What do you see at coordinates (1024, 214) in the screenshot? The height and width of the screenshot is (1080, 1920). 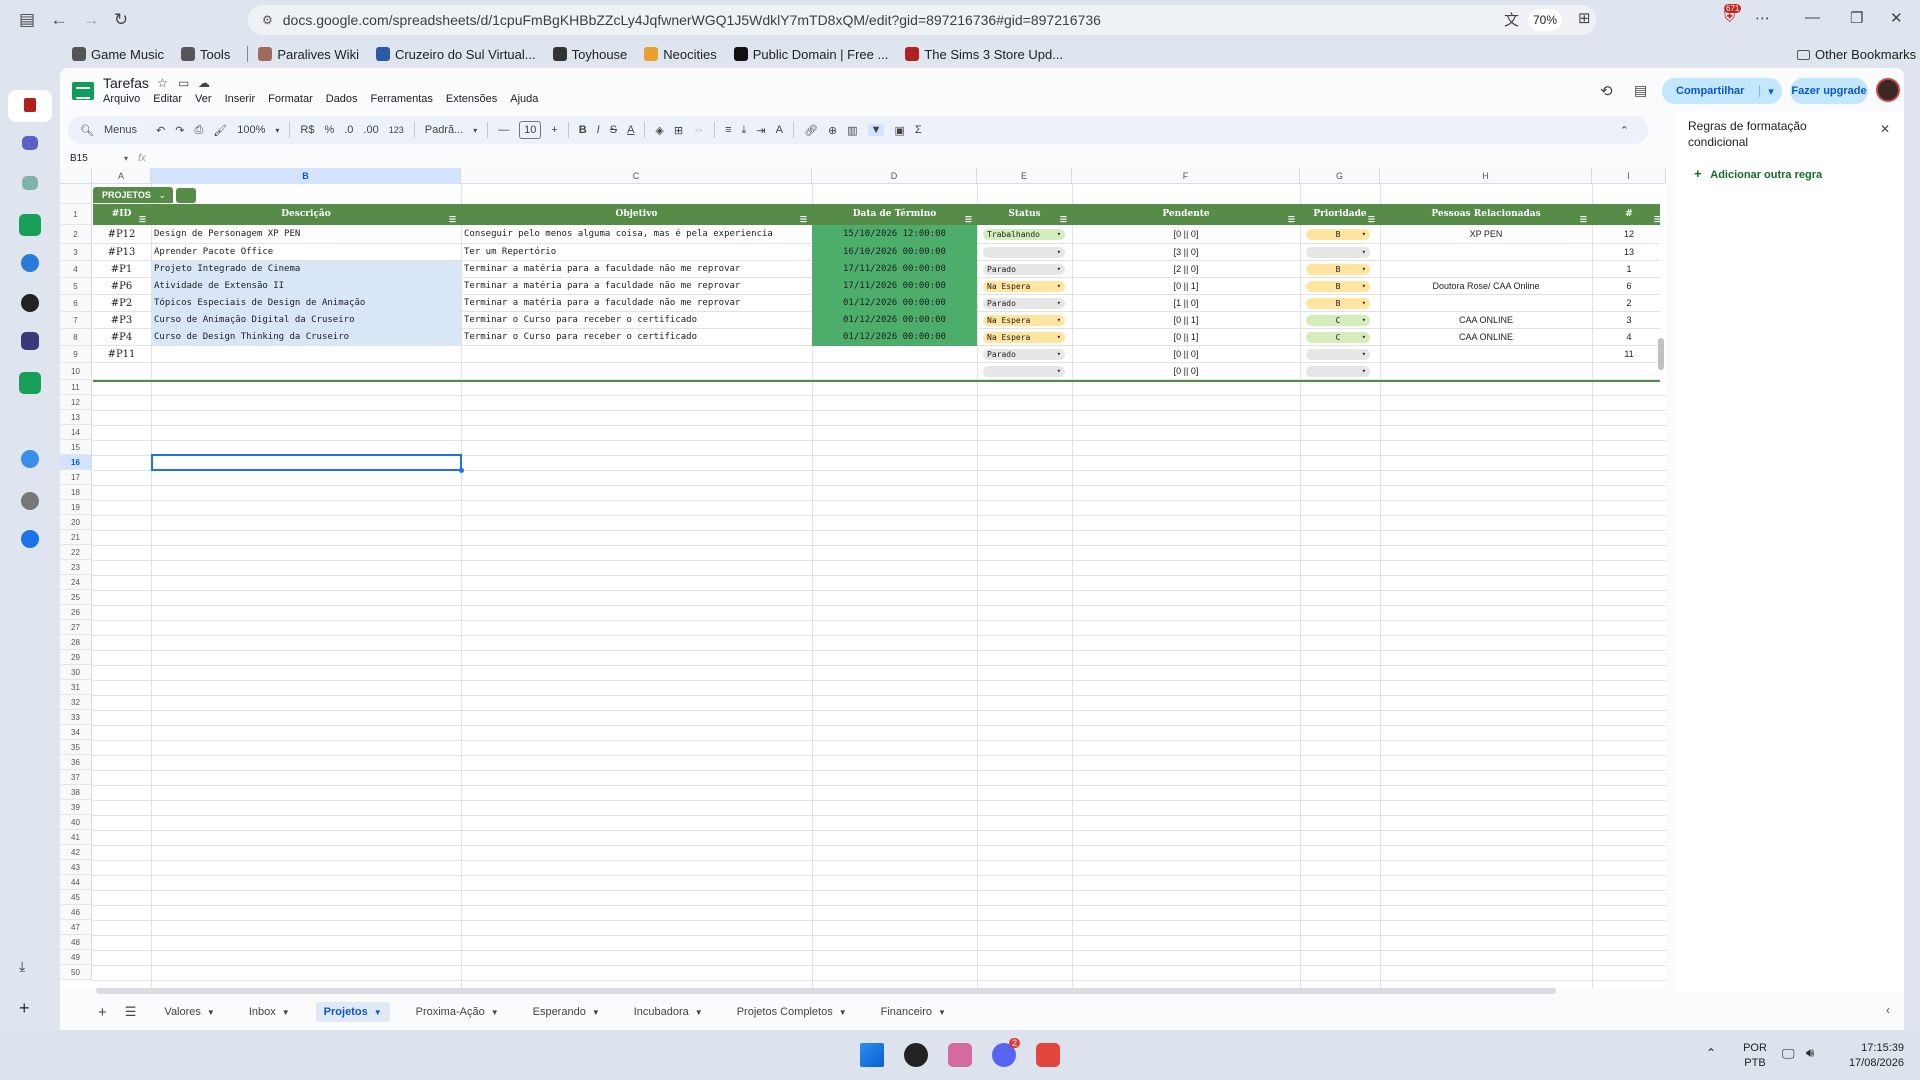 I see `table-header-cell: Status ☰` at bounding box center [1024, 214].